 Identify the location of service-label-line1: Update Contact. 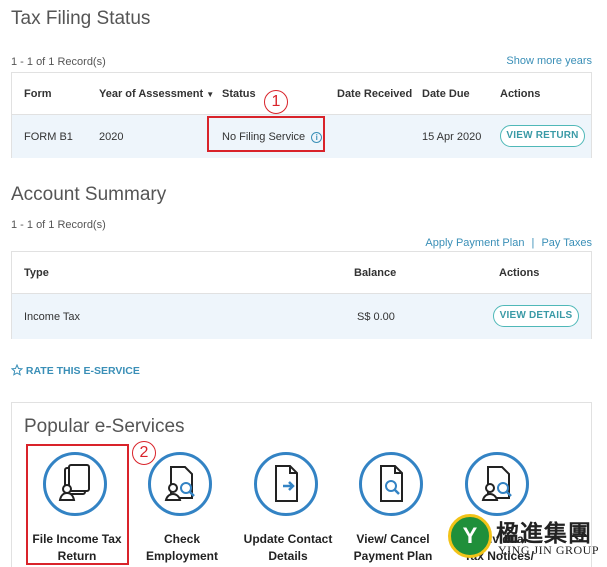
(288, 539).